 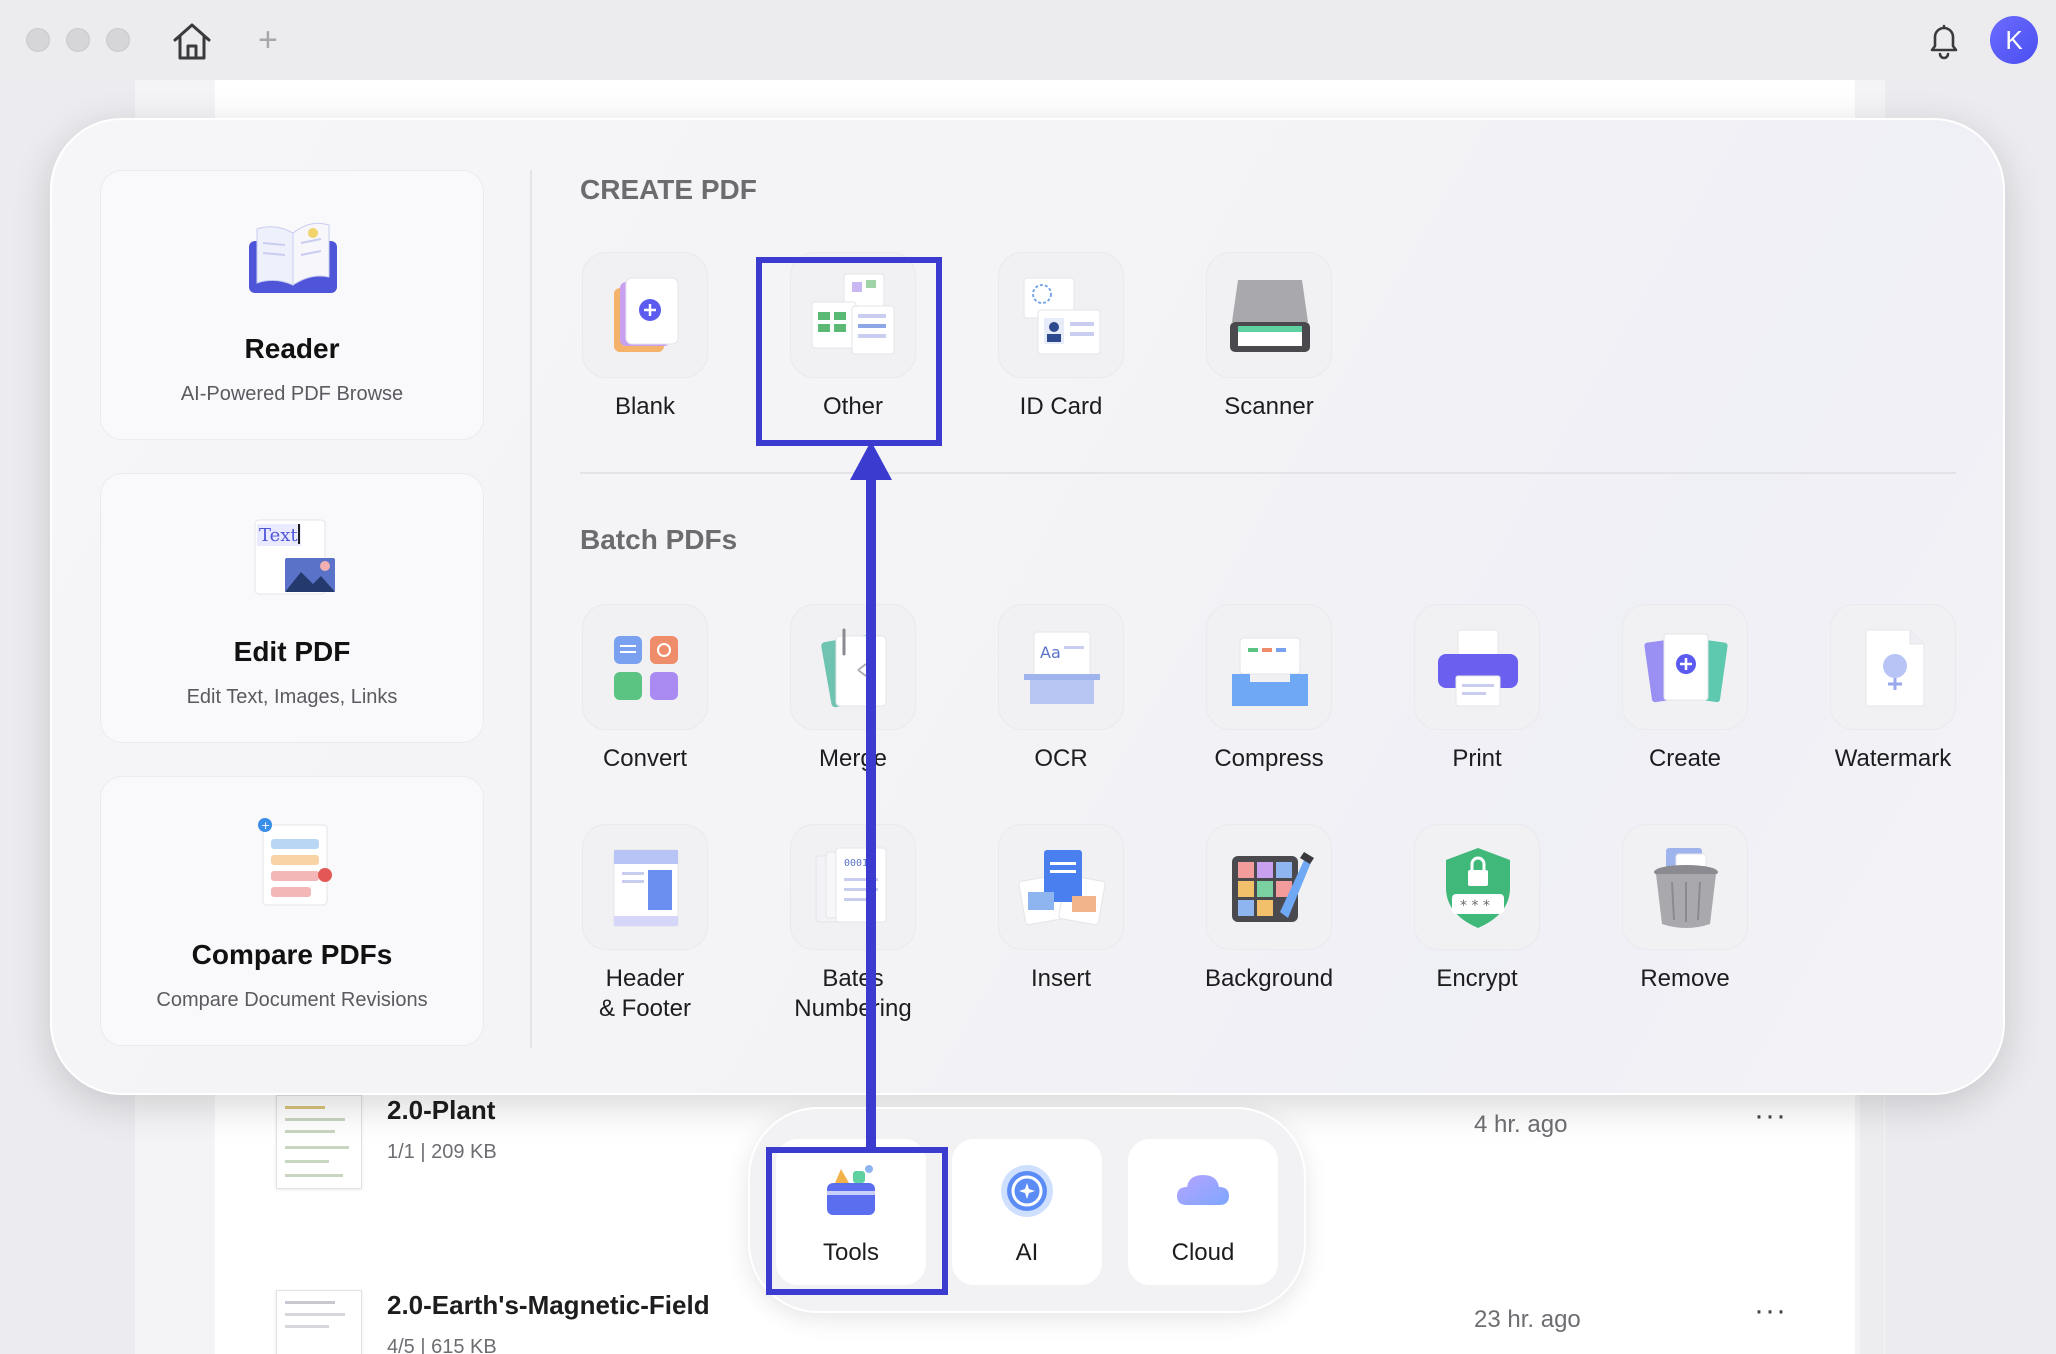 What do you see at coordinates (646, 888) in the screenshot?
I see `header-footer-icon` at bounding box center [646, 888].